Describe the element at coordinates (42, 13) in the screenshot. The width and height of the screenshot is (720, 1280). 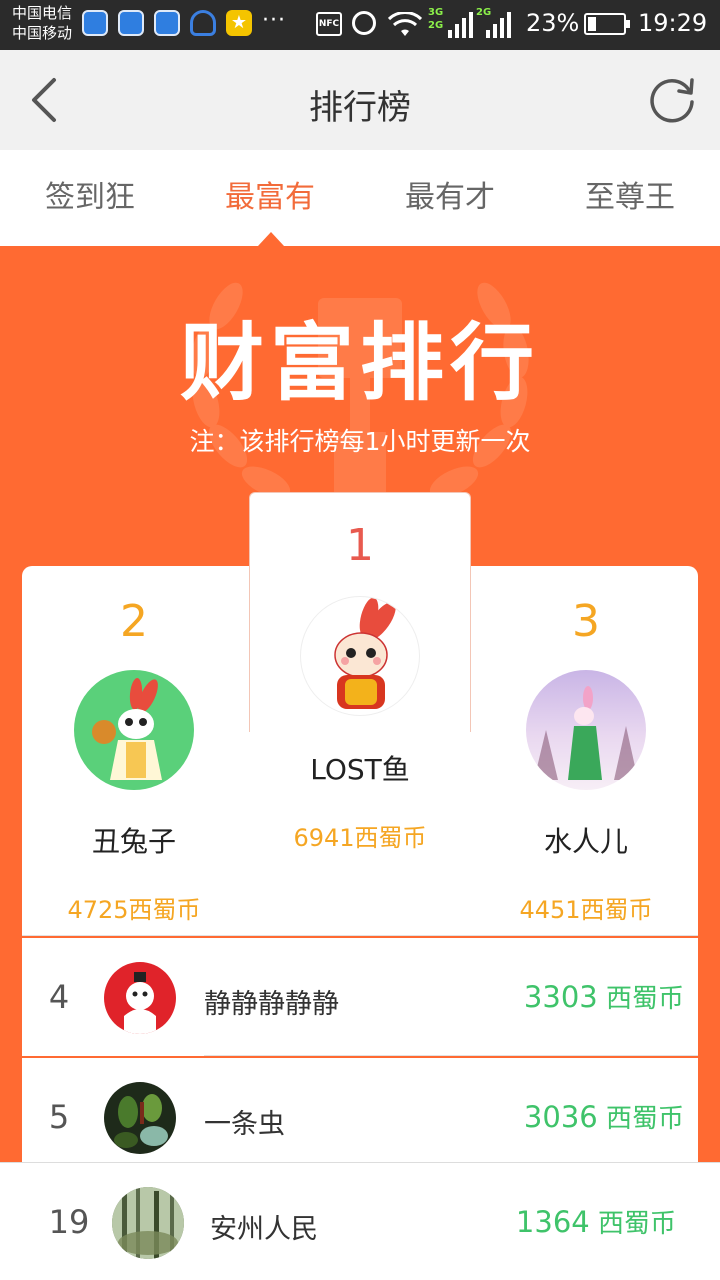
I see `carrier-1: 中国电信` at that location.